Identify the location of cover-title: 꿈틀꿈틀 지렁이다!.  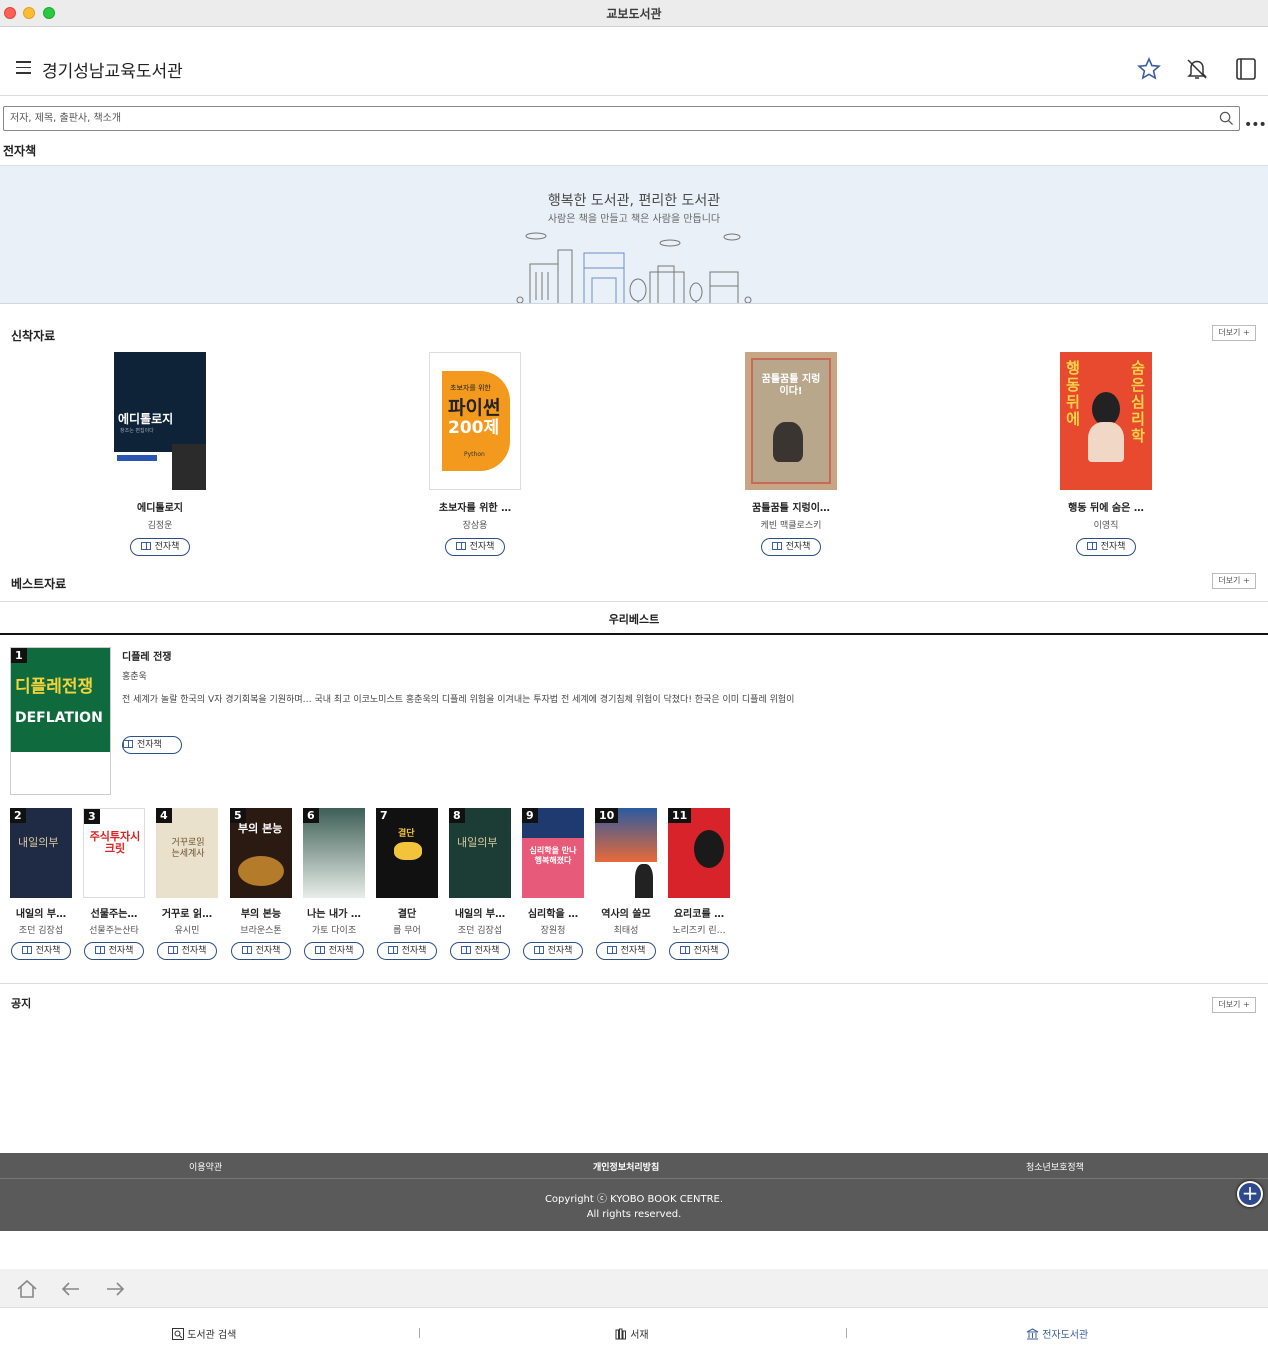
(791, 385).